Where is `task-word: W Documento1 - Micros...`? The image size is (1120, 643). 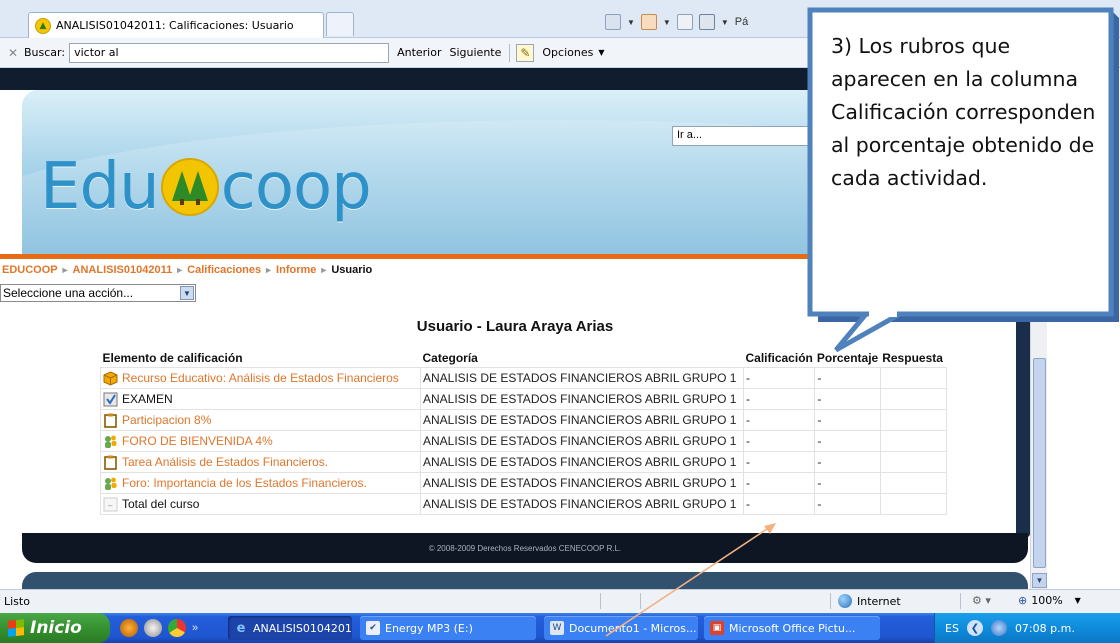
task-word: W Documento1 - Micros... is located at coordinates (621, 628).